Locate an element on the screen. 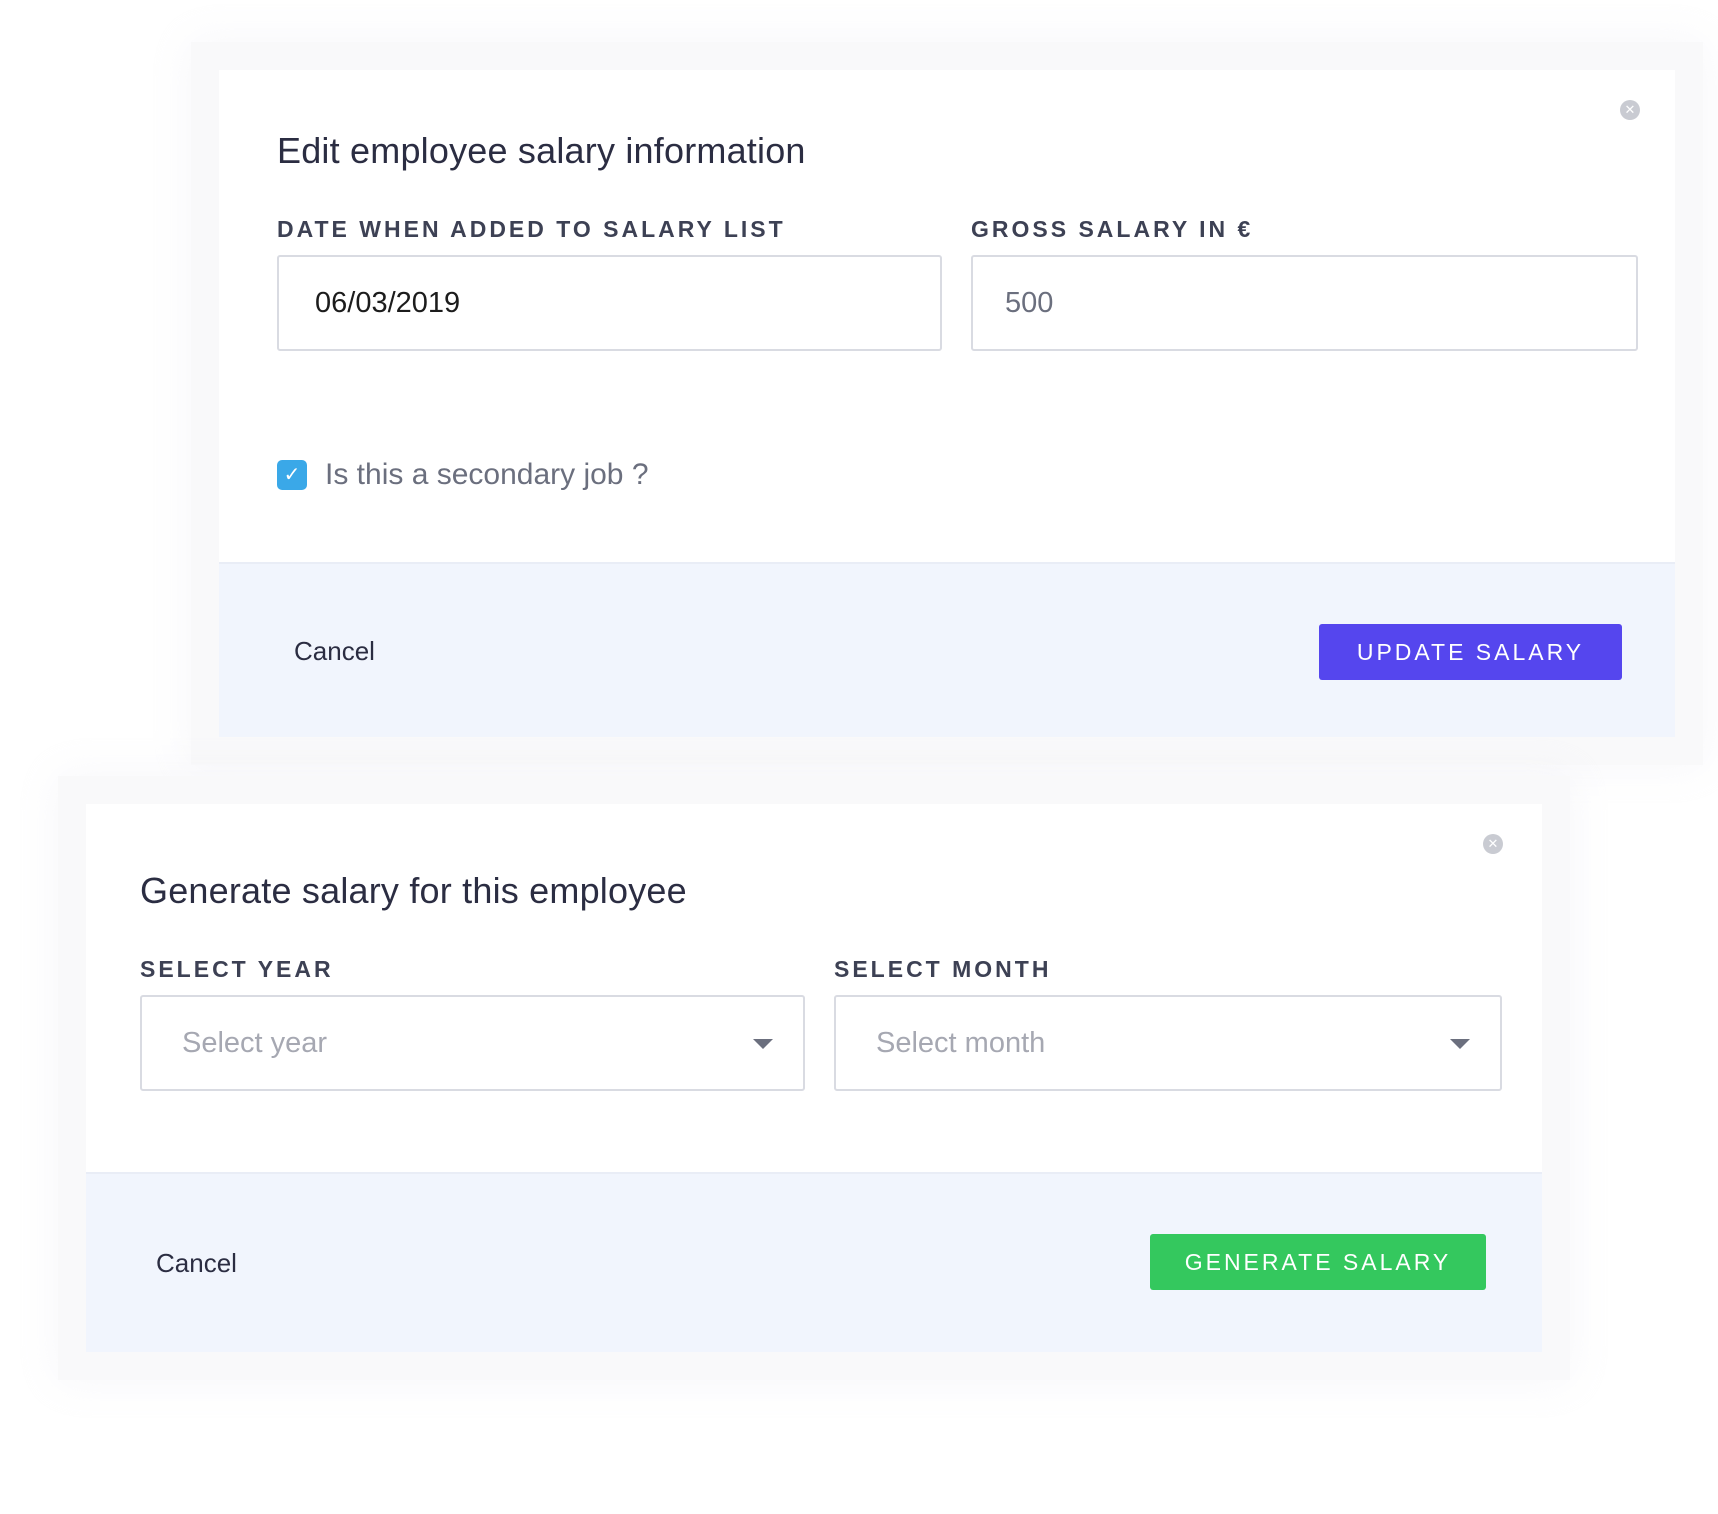 The image size is (1718, 1514). generate-salary-button: GENERATE SALARY is located at coordinates (1318, 1262).